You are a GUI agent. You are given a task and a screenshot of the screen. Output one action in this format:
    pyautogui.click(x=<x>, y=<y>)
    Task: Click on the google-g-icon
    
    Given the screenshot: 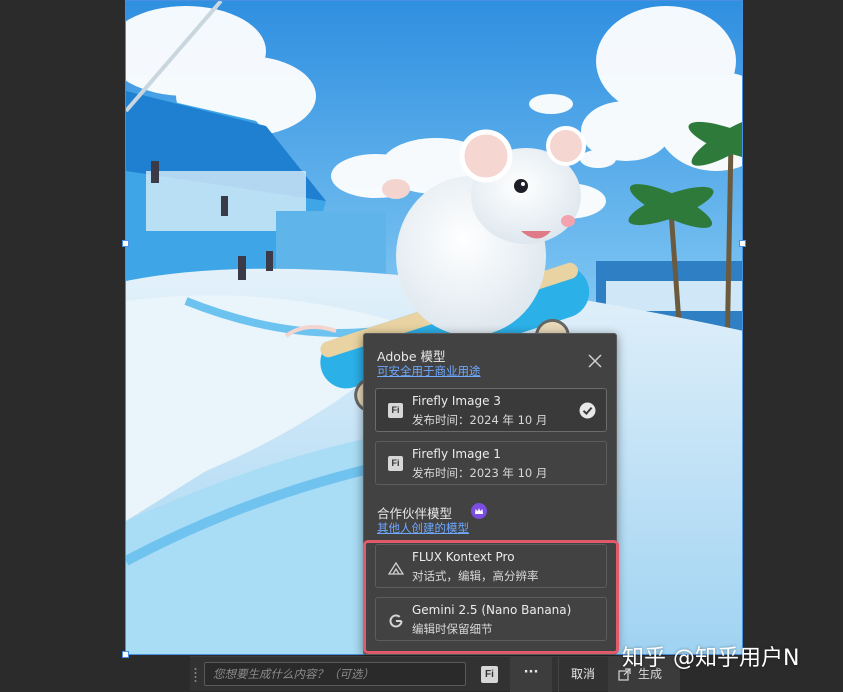 What is the action you would take?
    pyautogui.click(x=396, y=621)
    